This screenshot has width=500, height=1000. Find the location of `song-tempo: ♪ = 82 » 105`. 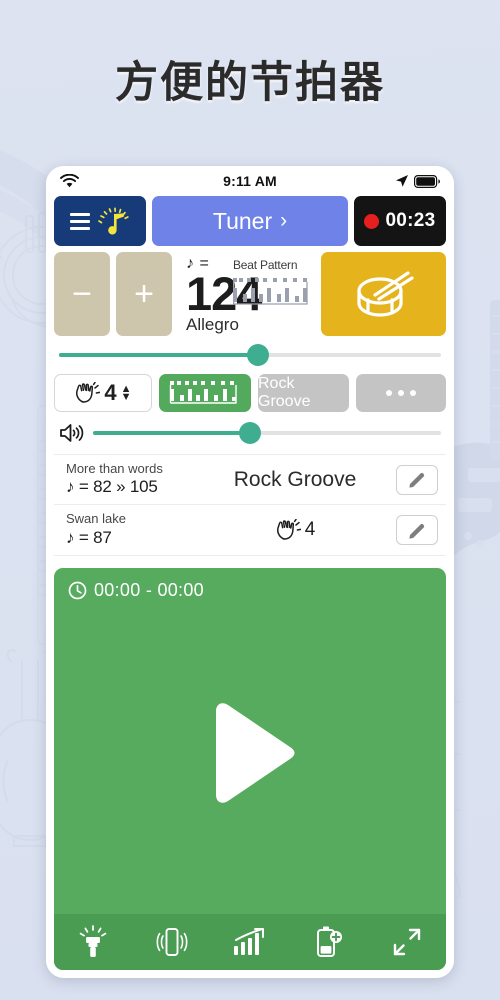

song-tempo: ♪ = 82 » 105 is located at coordinates (112, 487).